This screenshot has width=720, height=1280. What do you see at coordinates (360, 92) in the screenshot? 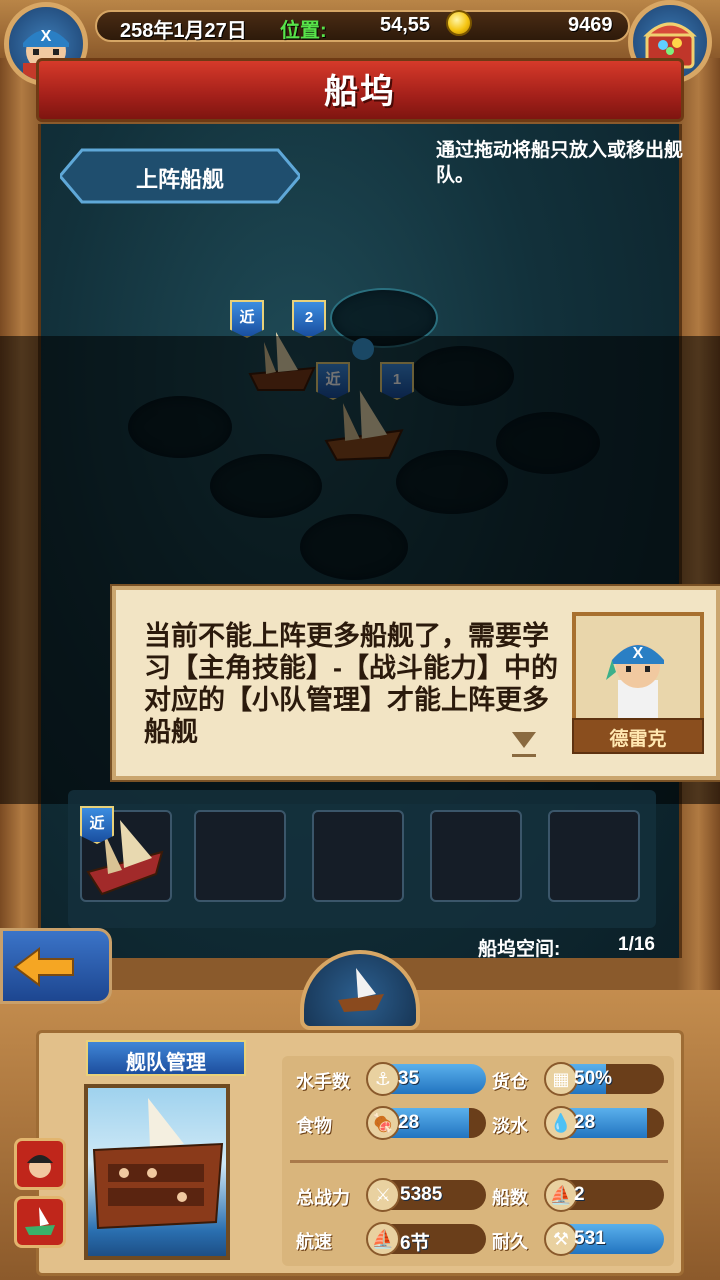
I see `page-title: 船坞` at bounding box center [360, 92].